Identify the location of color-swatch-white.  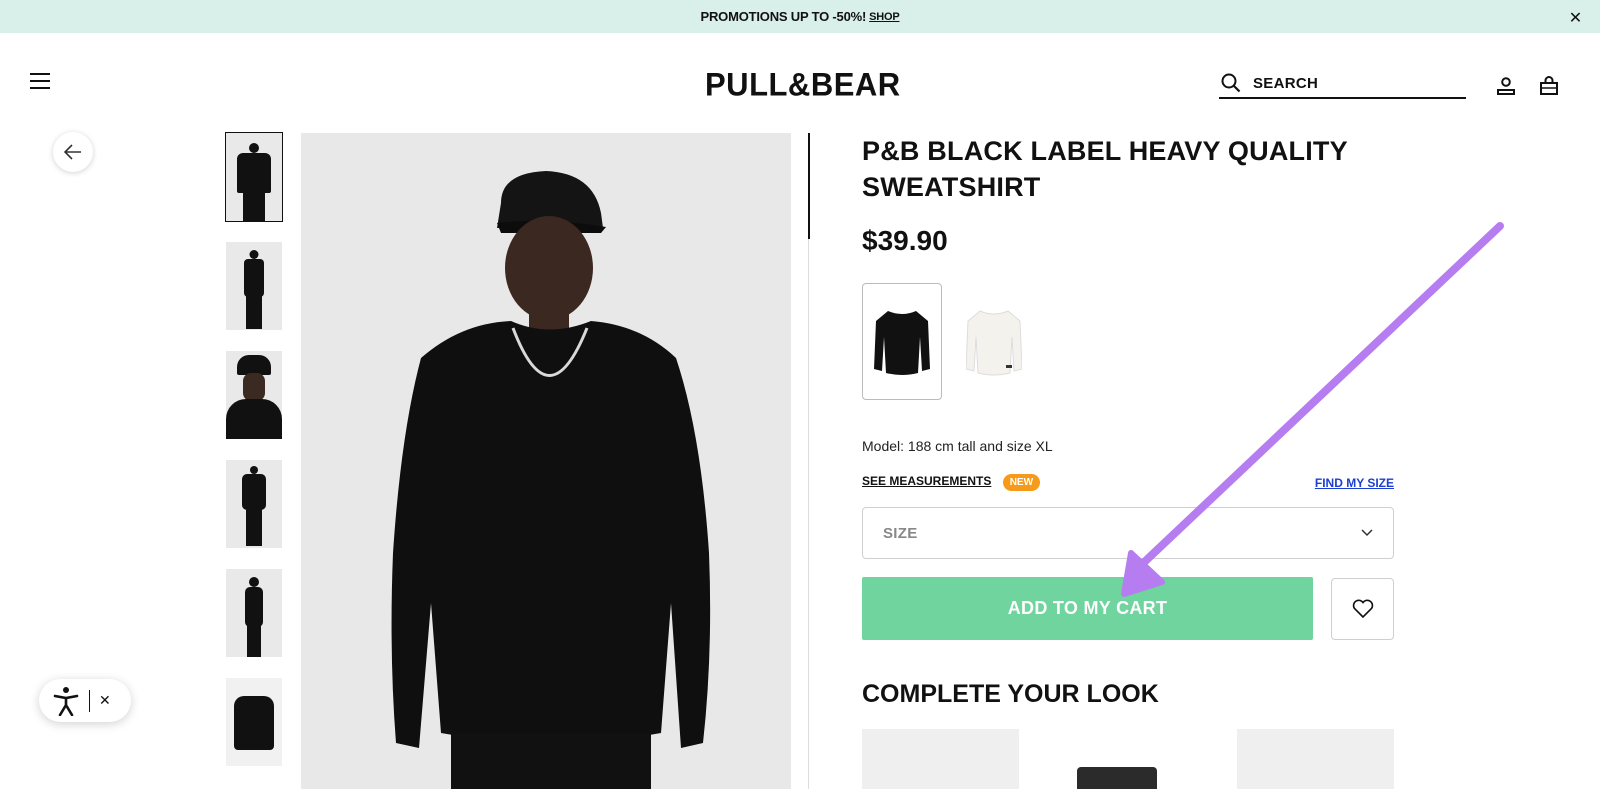
(994, 341).